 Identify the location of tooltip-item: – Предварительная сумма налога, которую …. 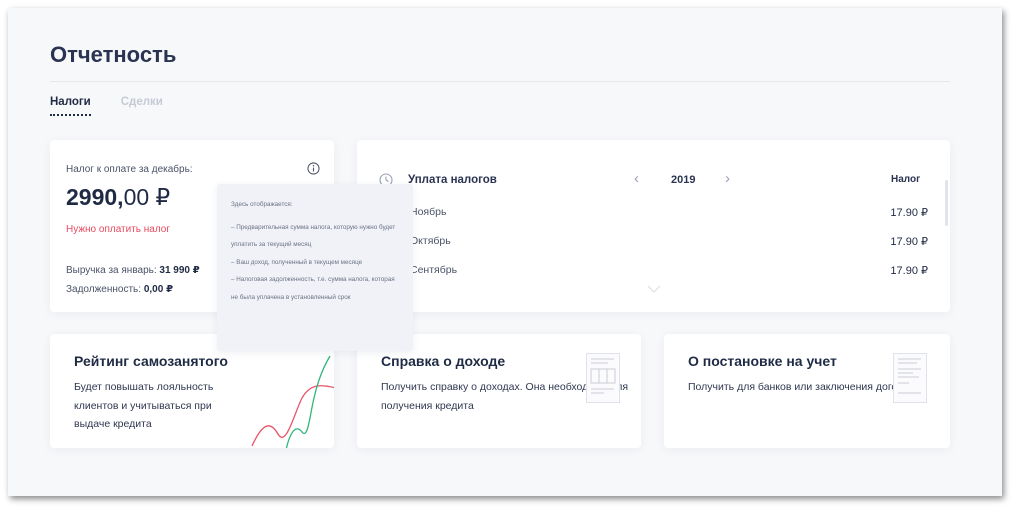
(313, 236).